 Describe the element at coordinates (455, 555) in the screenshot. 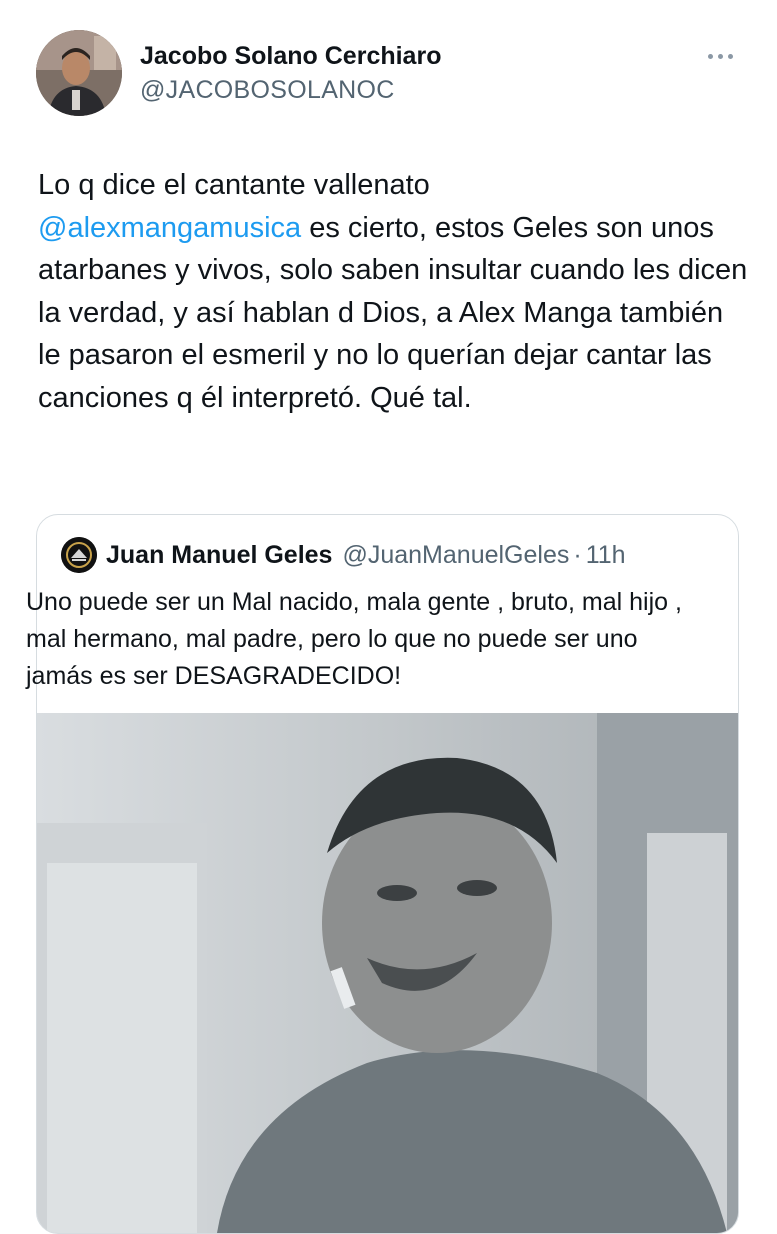

I see `quoted-handle: @JuanManuelGeles` at that location.